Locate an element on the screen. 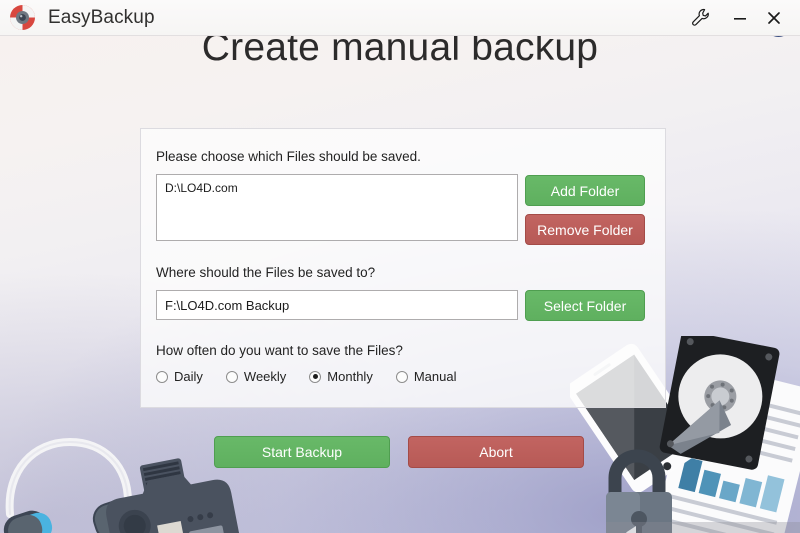 The height and width of the screenshot is (533, 800). radio-label: Weekly is located at coordinates (265, 376).